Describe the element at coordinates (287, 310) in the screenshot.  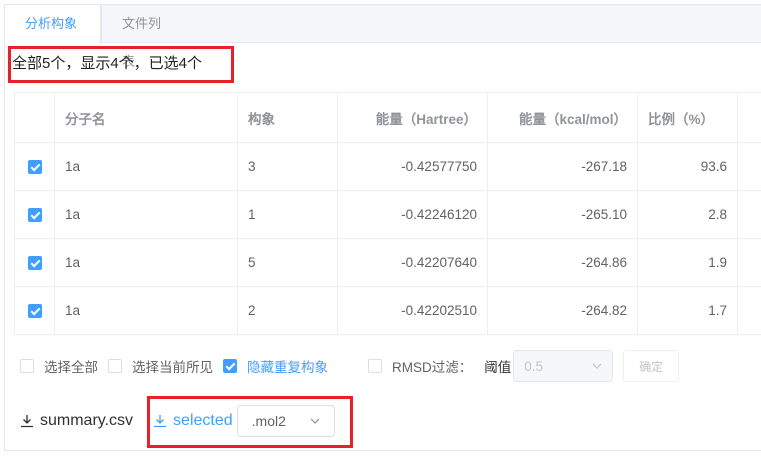
I see `cell-conformer: 2` at that location.